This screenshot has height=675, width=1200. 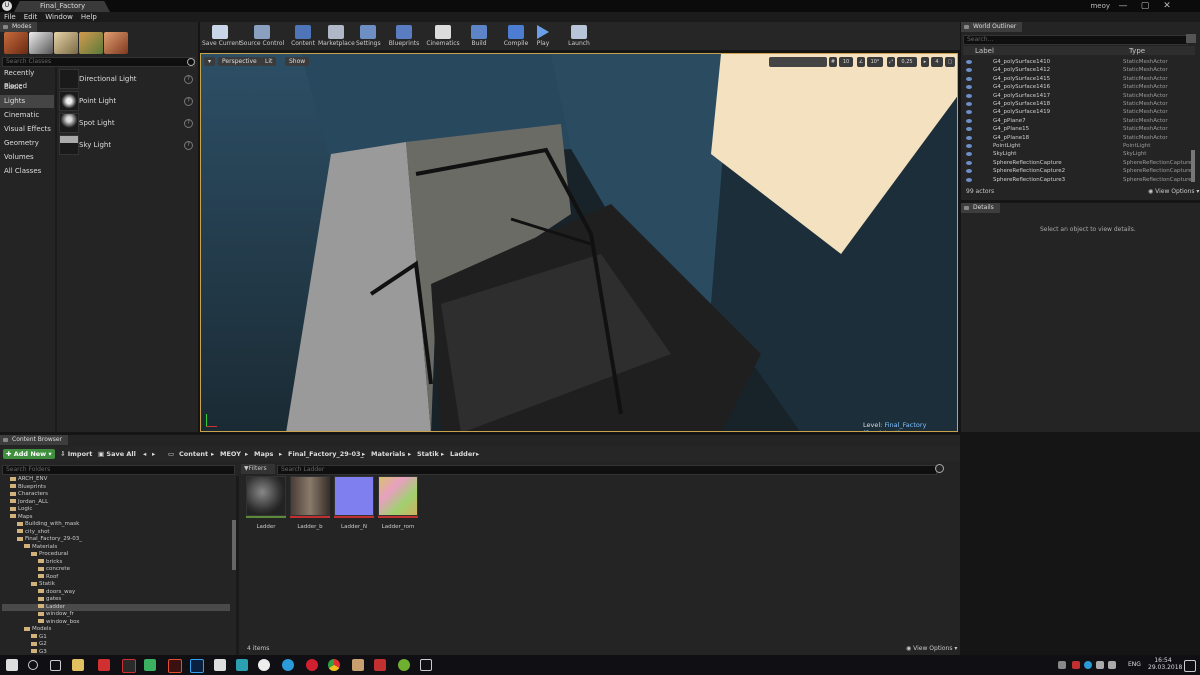 I want to click on folder-root-icon: ▭, so click(x=171, y=454).